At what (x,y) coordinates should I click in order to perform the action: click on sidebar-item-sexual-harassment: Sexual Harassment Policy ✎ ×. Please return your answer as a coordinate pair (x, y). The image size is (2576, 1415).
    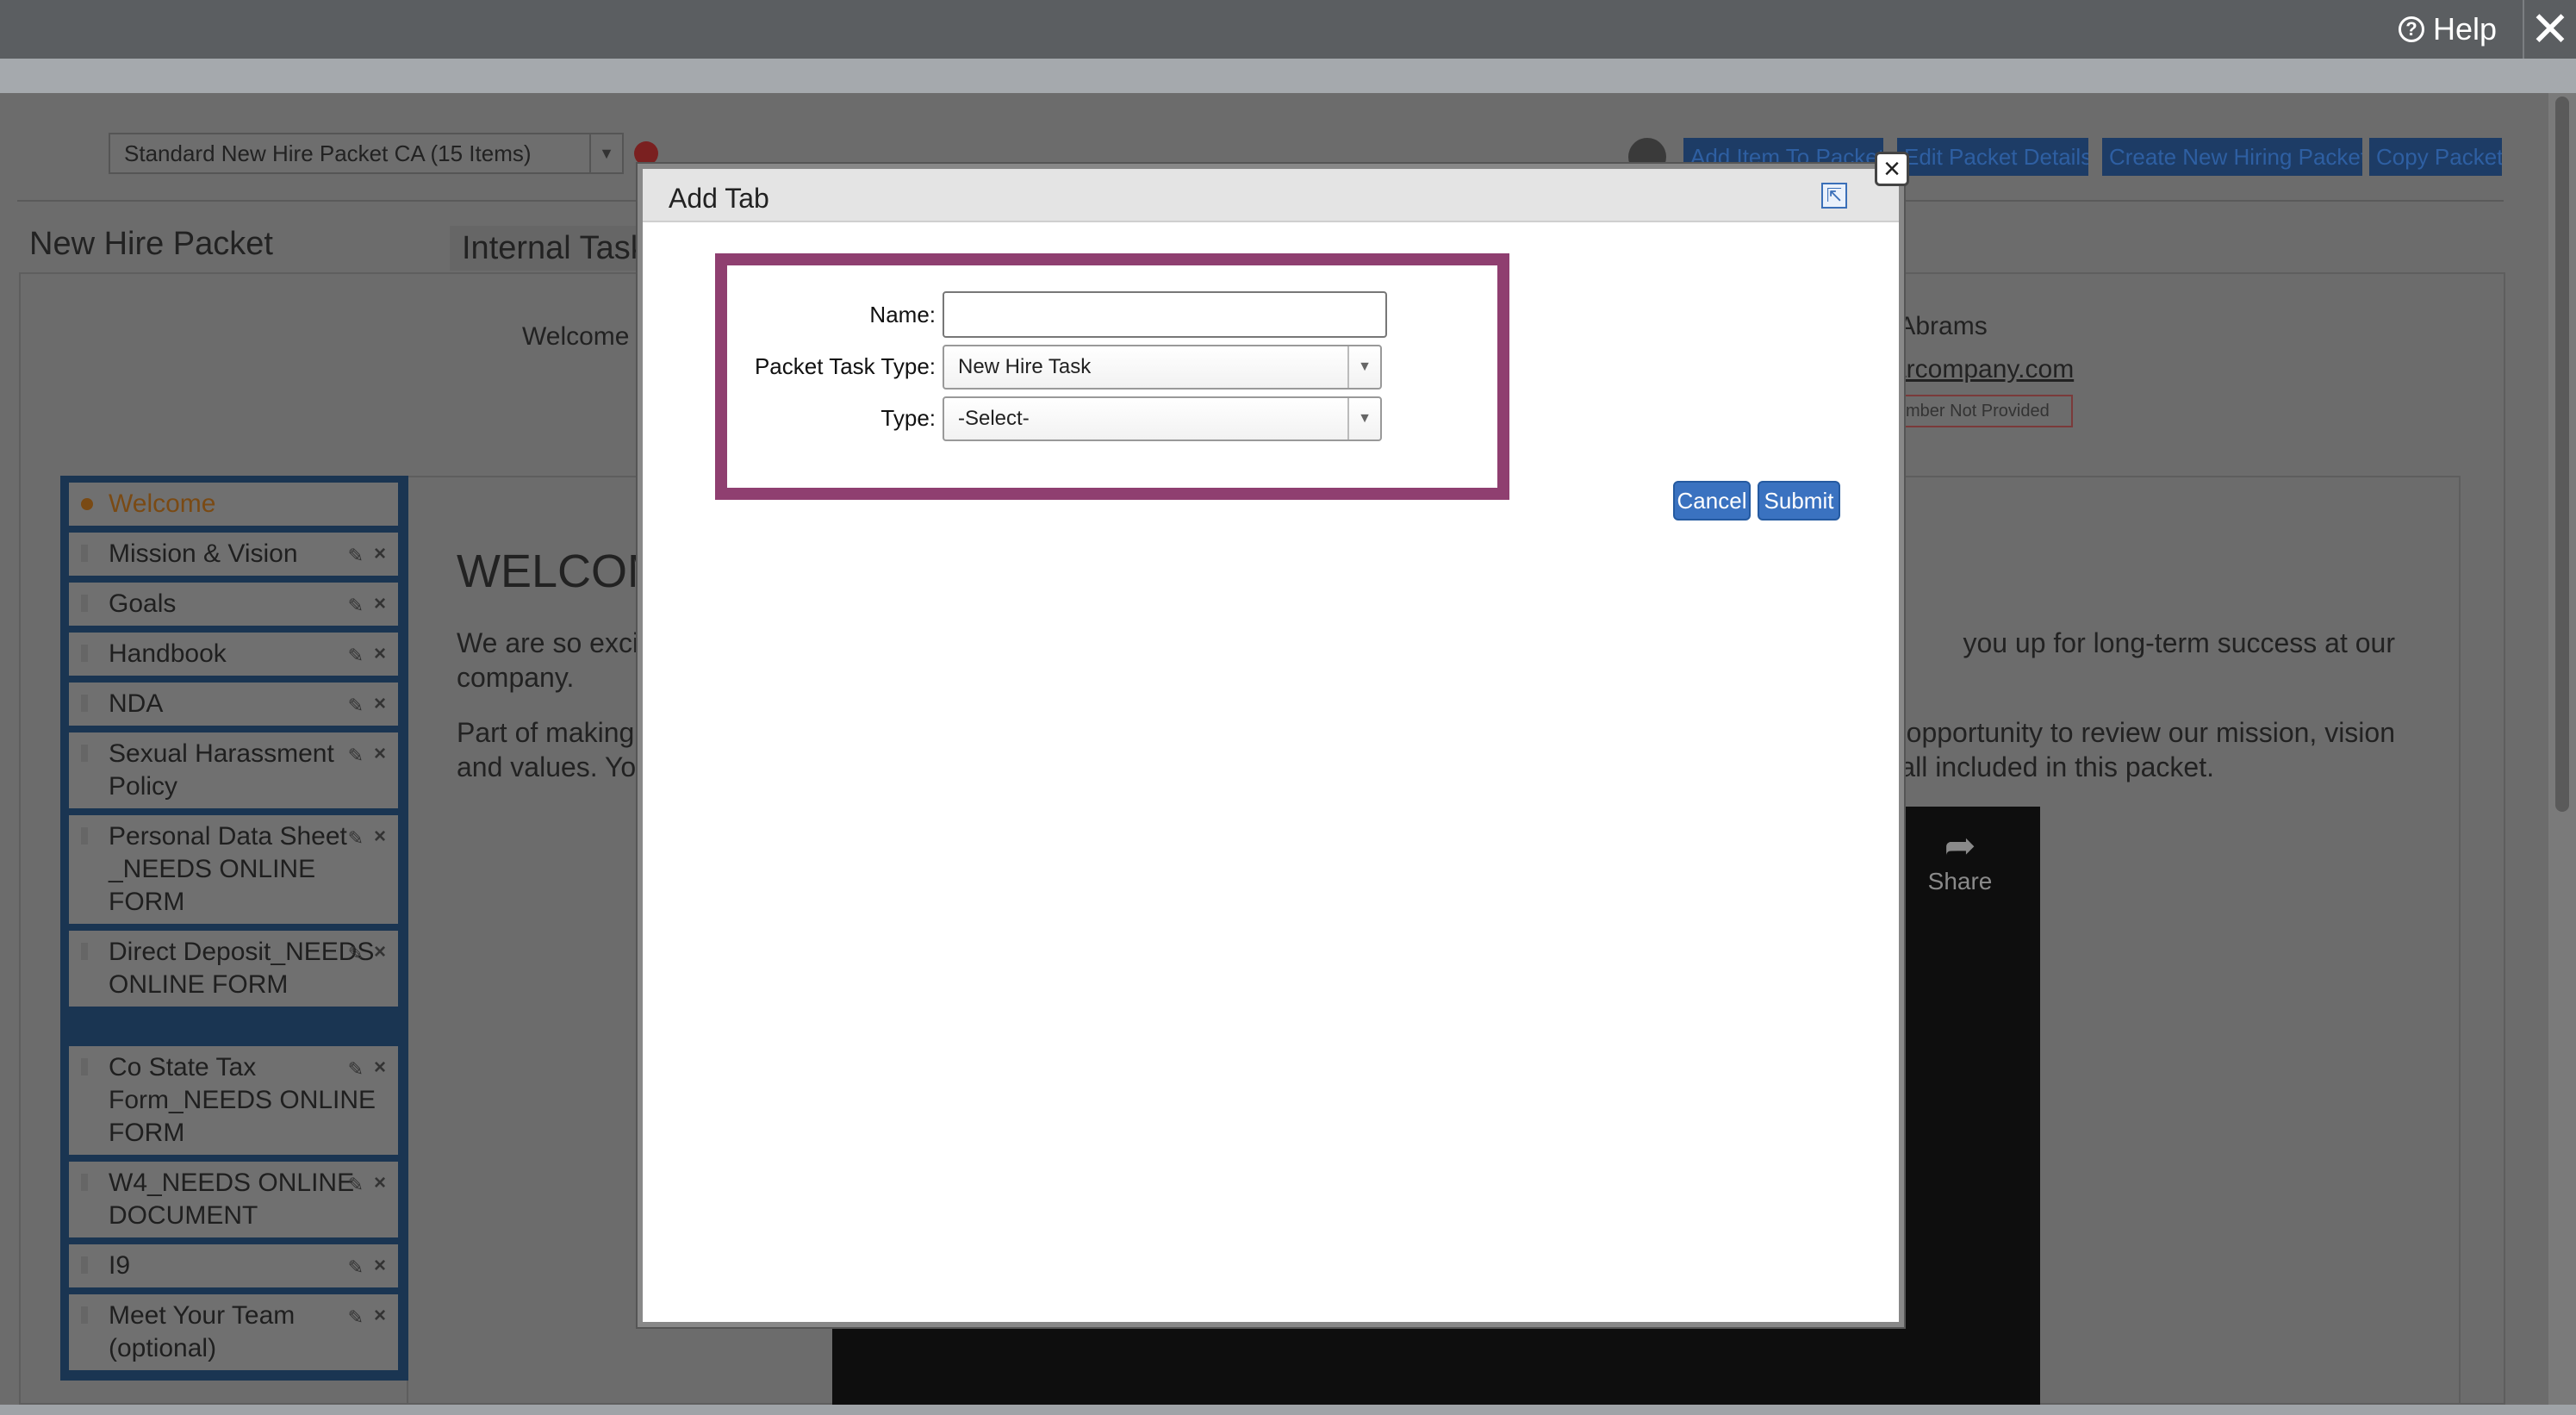
    Looking at the image, I should click on (234, 770).